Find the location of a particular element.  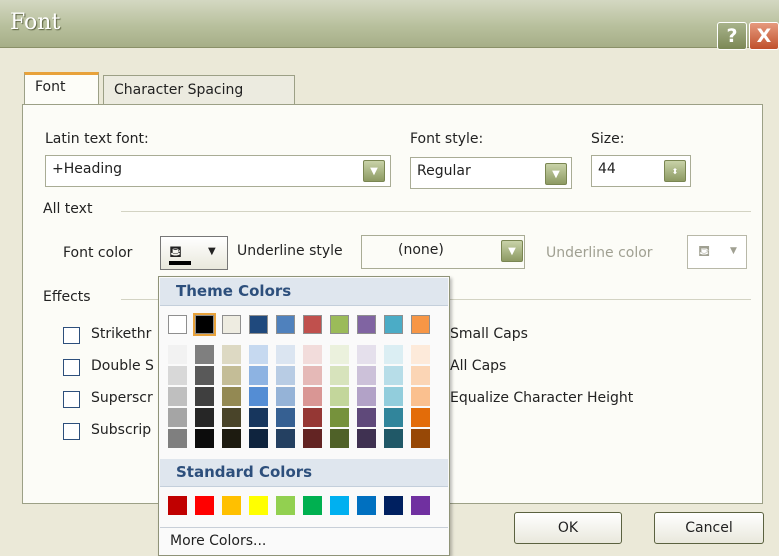

size-spinner-icon: ⬍ is located at coordinates (675, 171).